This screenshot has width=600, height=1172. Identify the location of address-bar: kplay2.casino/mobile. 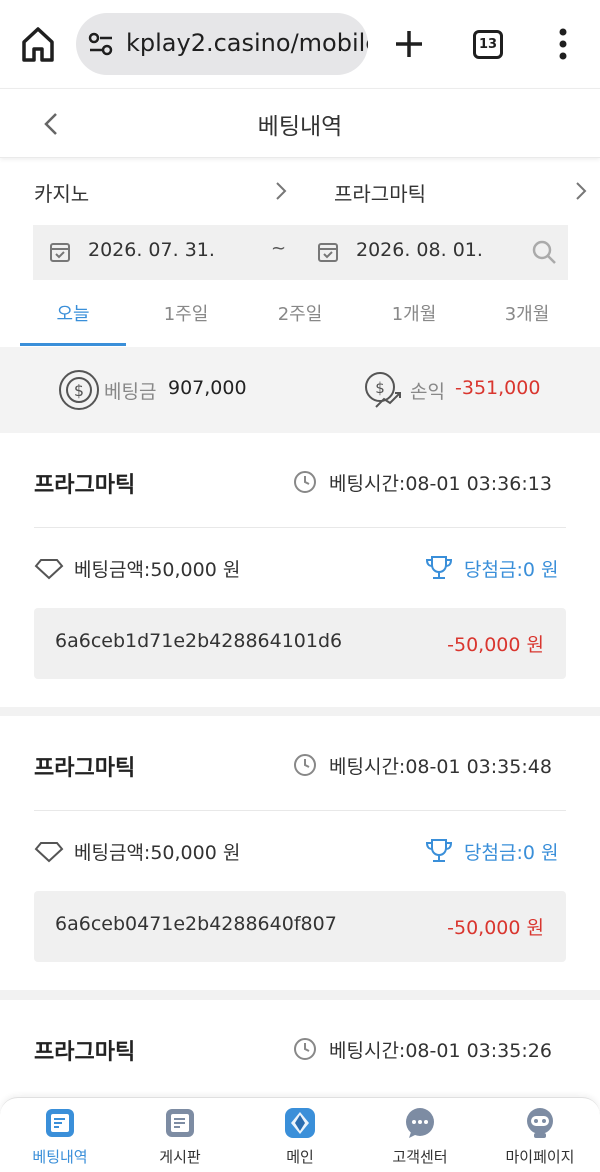
(222, 44).